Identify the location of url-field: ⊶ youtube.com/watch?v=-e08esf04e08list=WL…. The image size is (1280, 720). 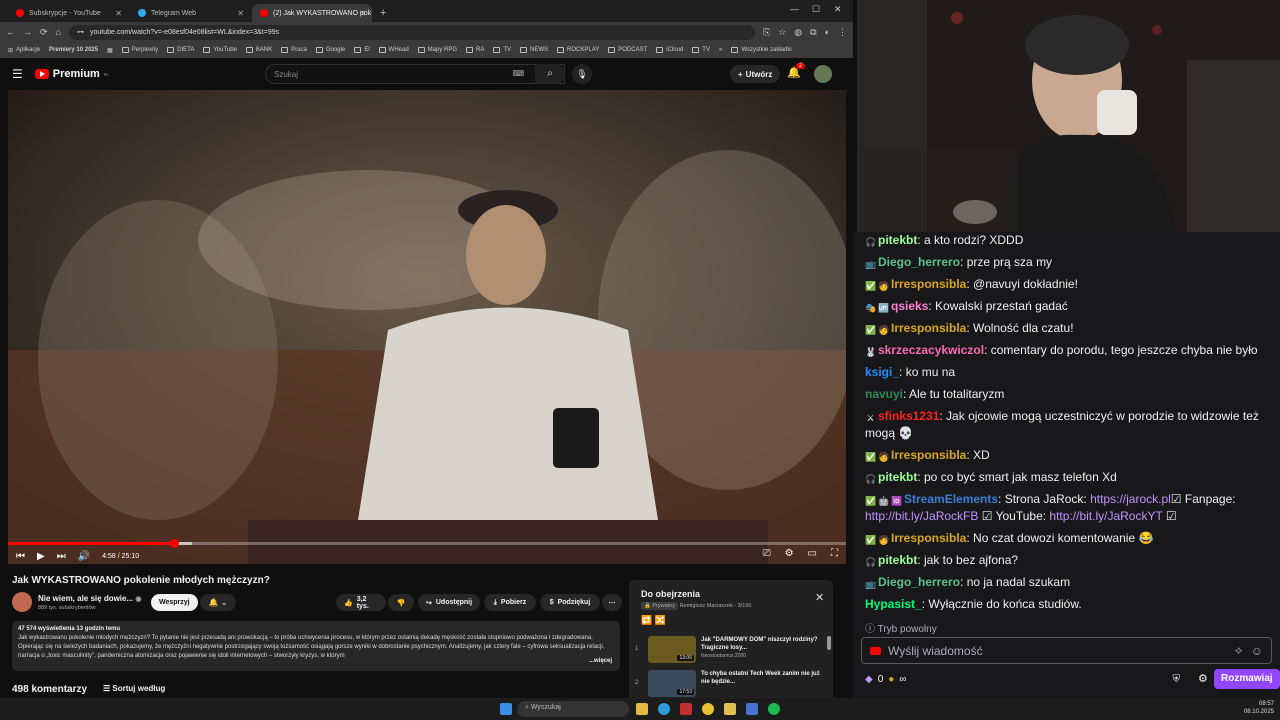
(411, 32).